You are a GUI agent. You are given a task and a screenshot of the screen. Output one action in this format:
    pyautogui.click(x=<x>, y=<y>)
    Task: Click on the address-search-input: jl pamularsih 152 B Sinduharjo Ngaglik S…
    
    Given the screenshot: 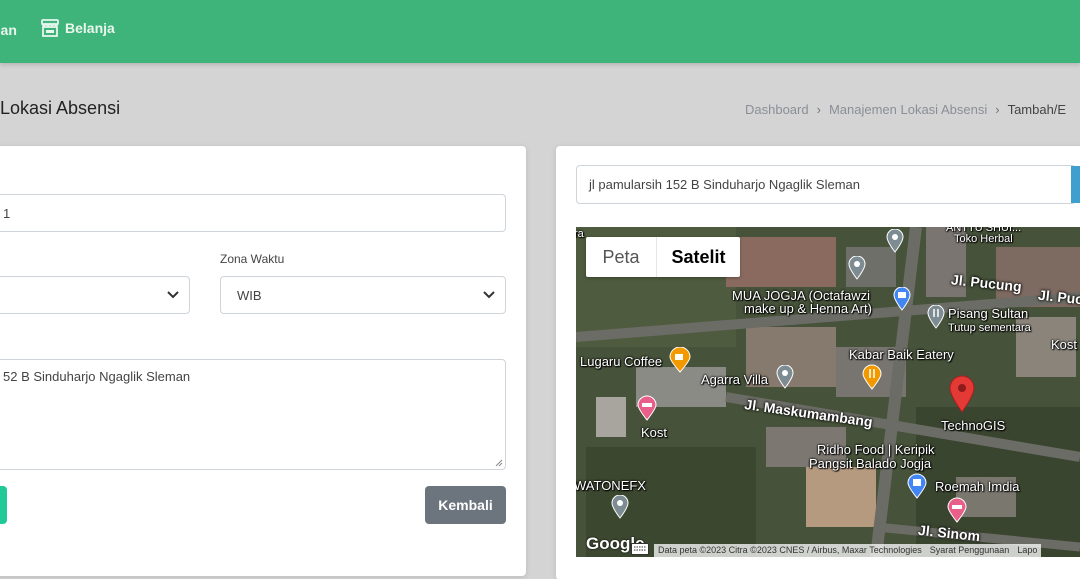 What is the action you would take?
    pyautogui.click(x=826, y=184)
    